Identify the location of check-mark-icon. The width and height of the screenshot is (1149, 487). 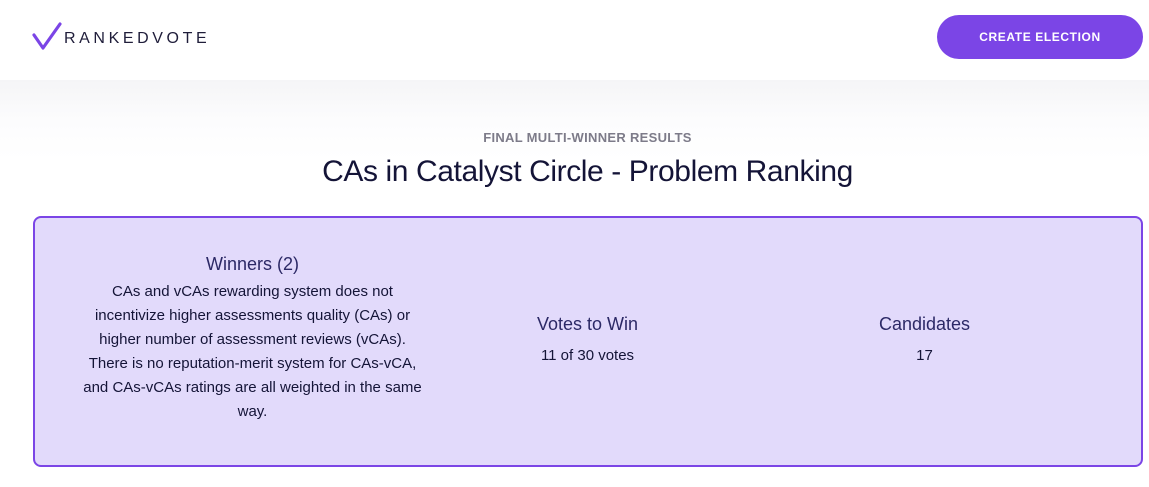
(47, 36).